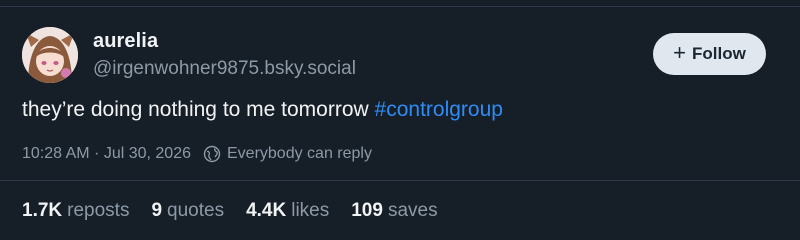 The image size is (800, 240). Describe the element at coordinates (224, 69) in the screenshot. I see `author-handle: @irgenwohner9875.bsky.social` at that location.